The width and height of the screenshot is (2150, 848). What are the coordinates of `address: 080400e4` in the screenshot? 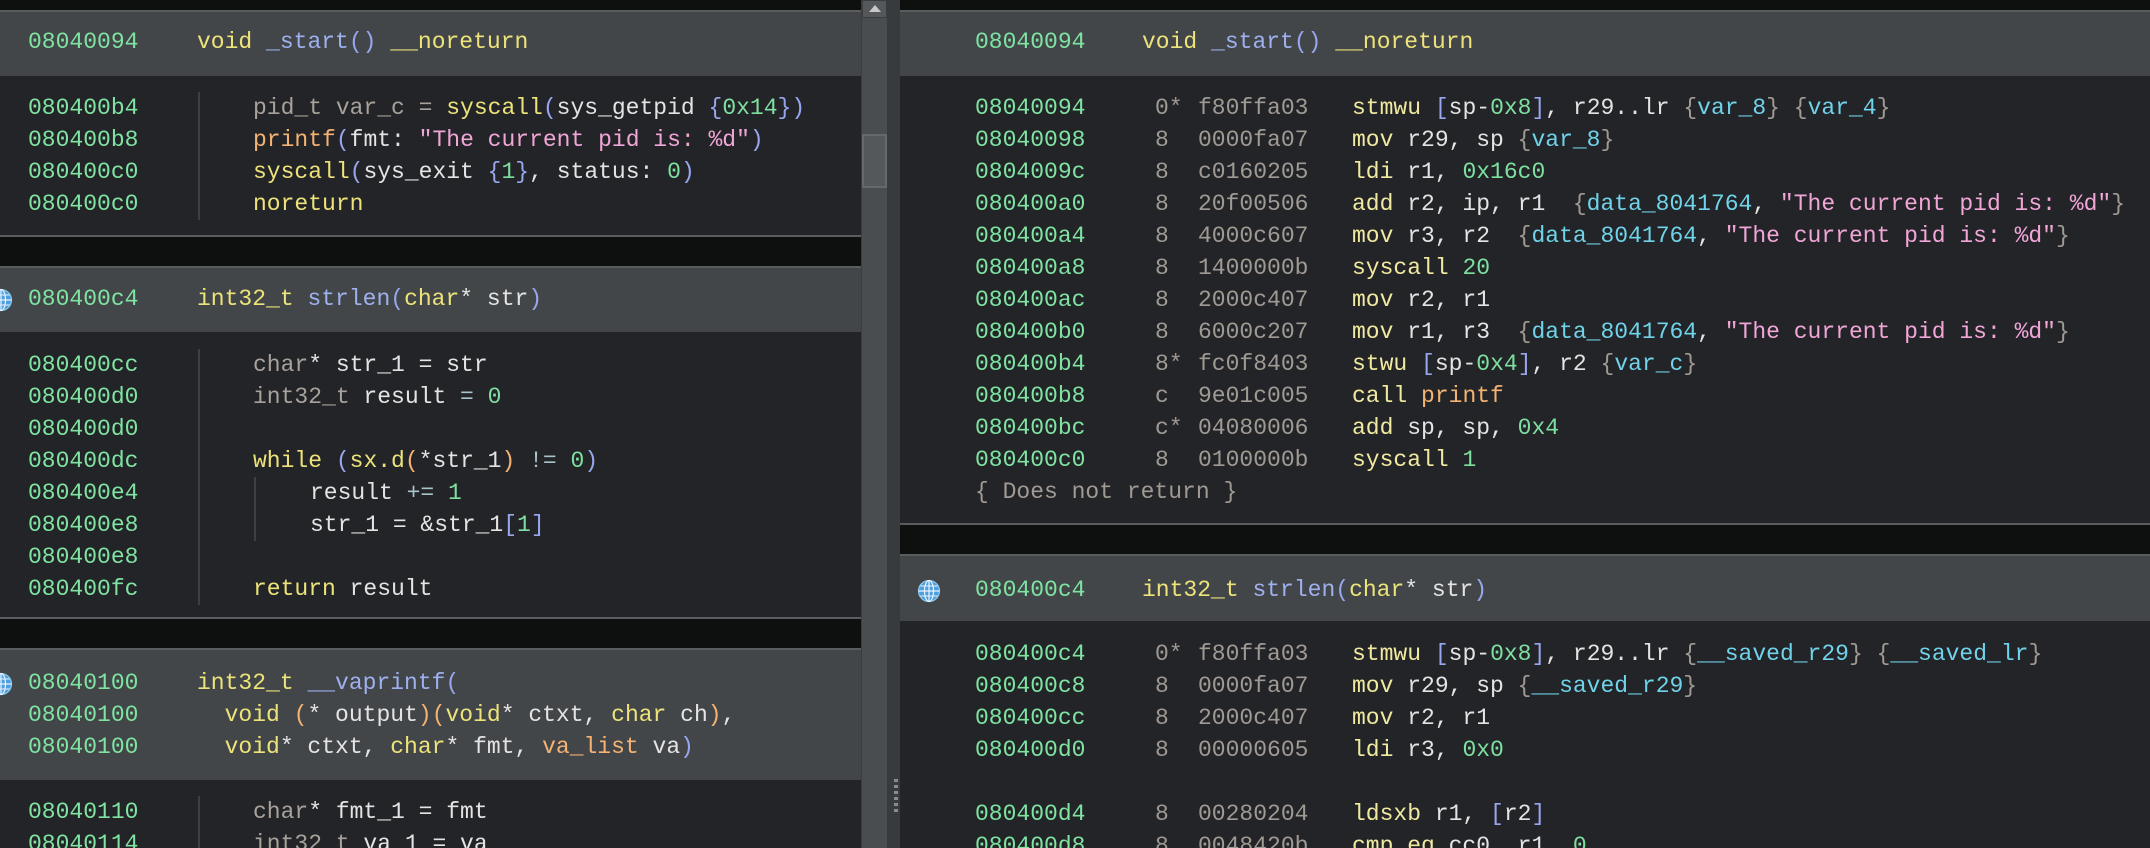 It's located at (83, 493).